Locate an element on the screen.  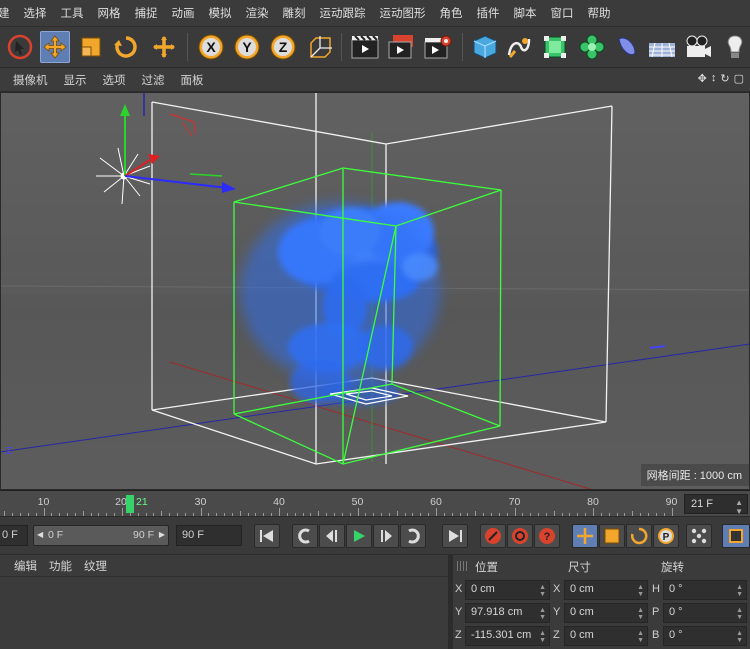
size-axis-label: Y is located at coordinates (557, 612).